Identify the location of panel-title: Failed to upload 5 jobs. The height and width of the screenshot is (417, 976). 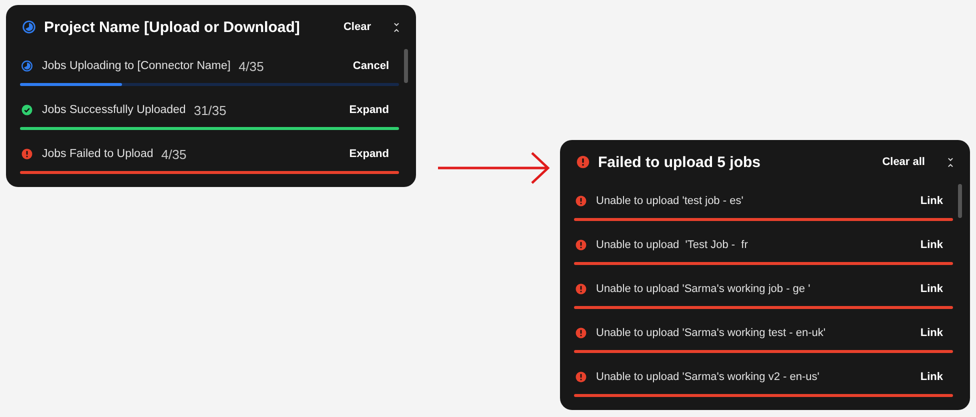
(680, 162).